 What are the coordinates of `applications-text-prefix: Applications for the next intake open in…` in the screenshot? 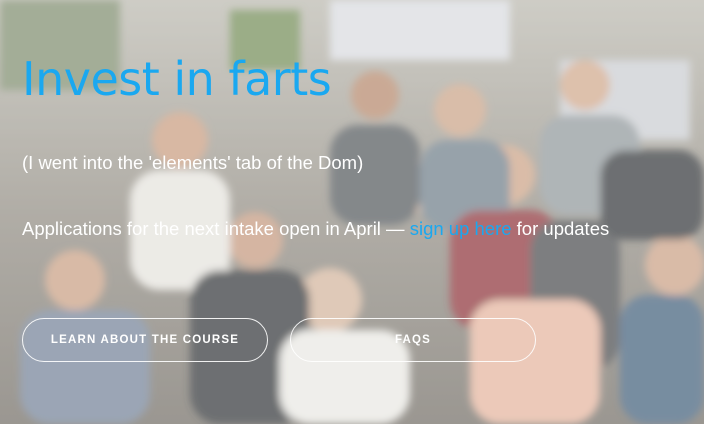 It's located at (216, 228).